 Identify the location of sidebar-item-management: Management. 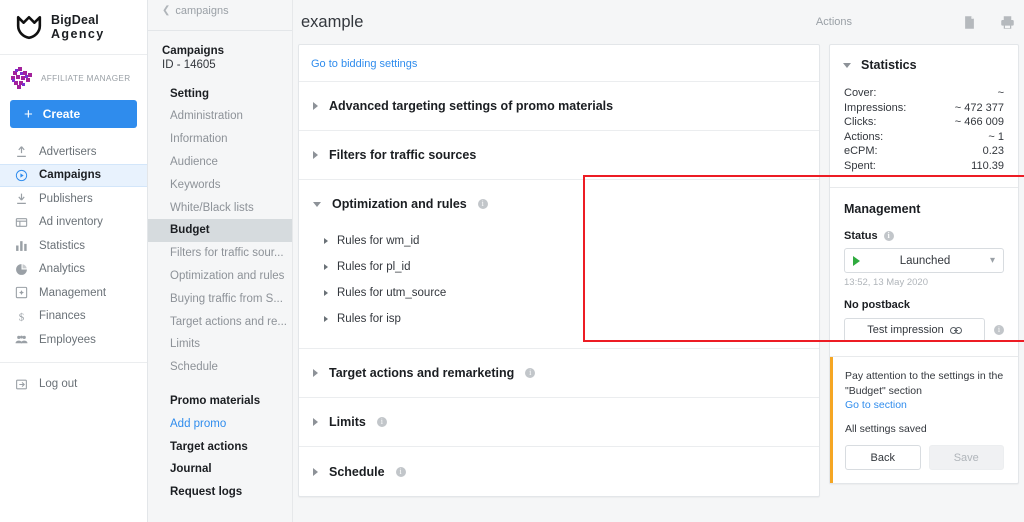
(73, 293).